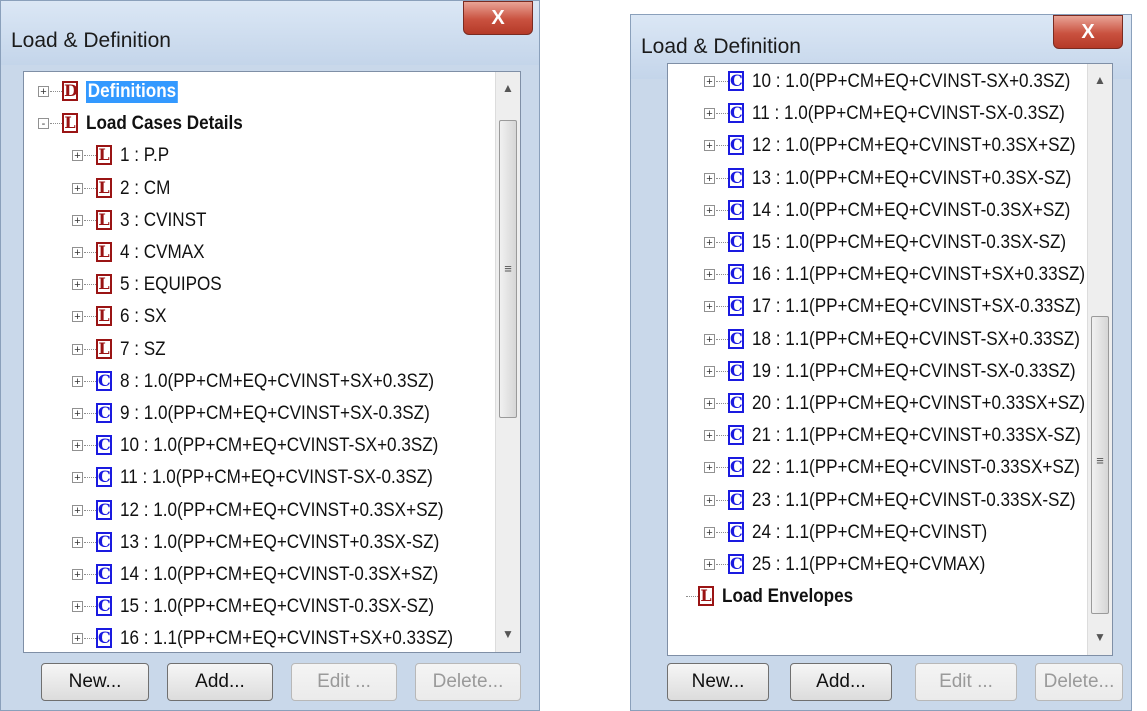 The width and height of the screenshot is (1147, 711). Describe the element at coordinates (275, 414) in the screenshot. I see `tree-node-label: 9 : 1.0(PP+CM+EQ+CVINST+SX-0.3SZ)` at that location.